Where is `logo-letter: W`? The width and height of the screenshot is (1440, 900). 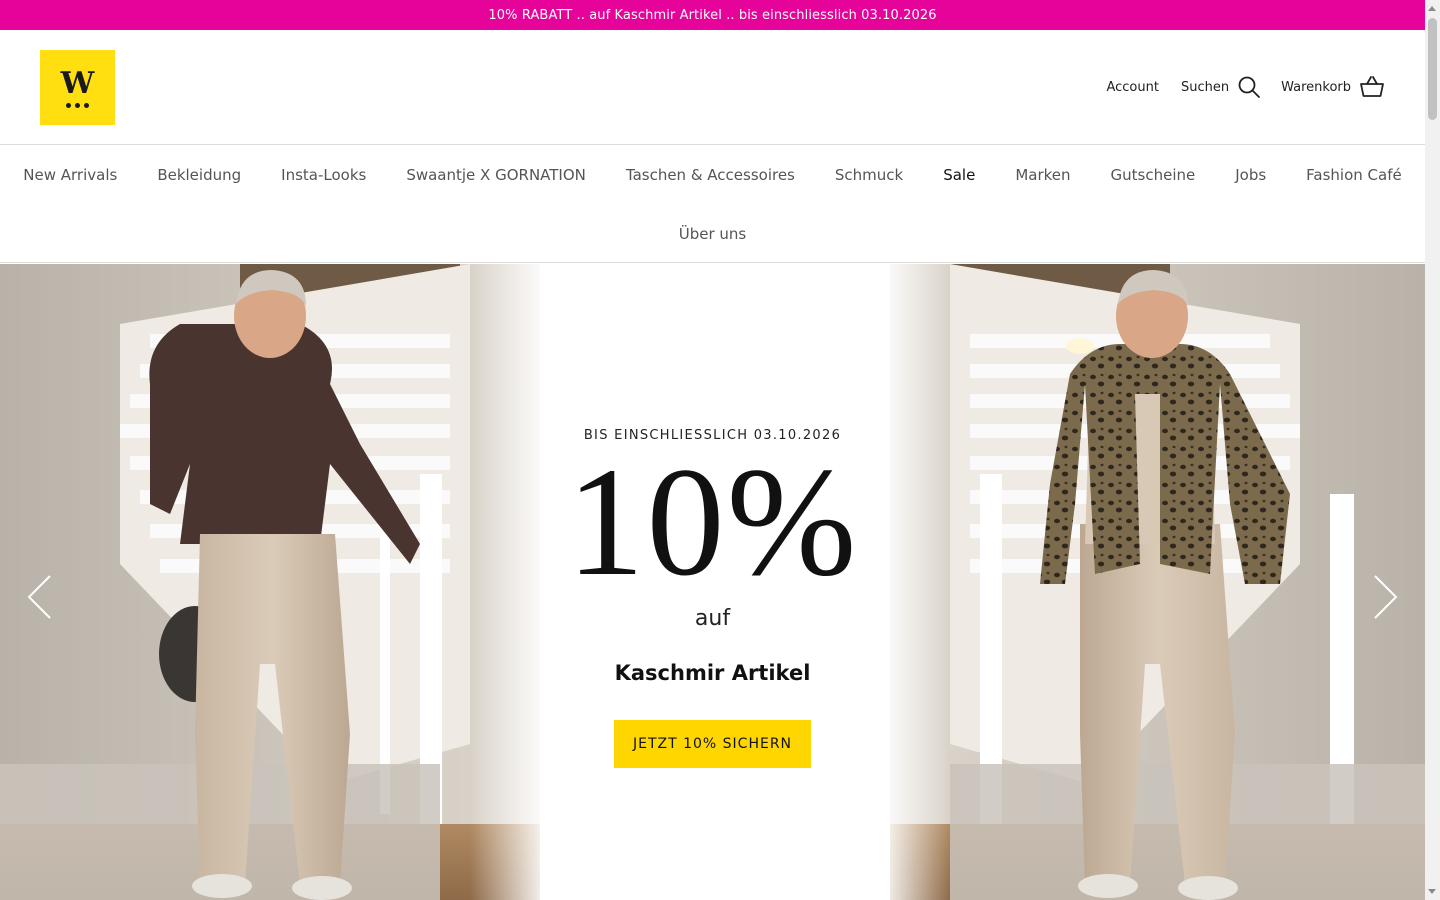 logo-letter: W is located at coordinates (77, 83).